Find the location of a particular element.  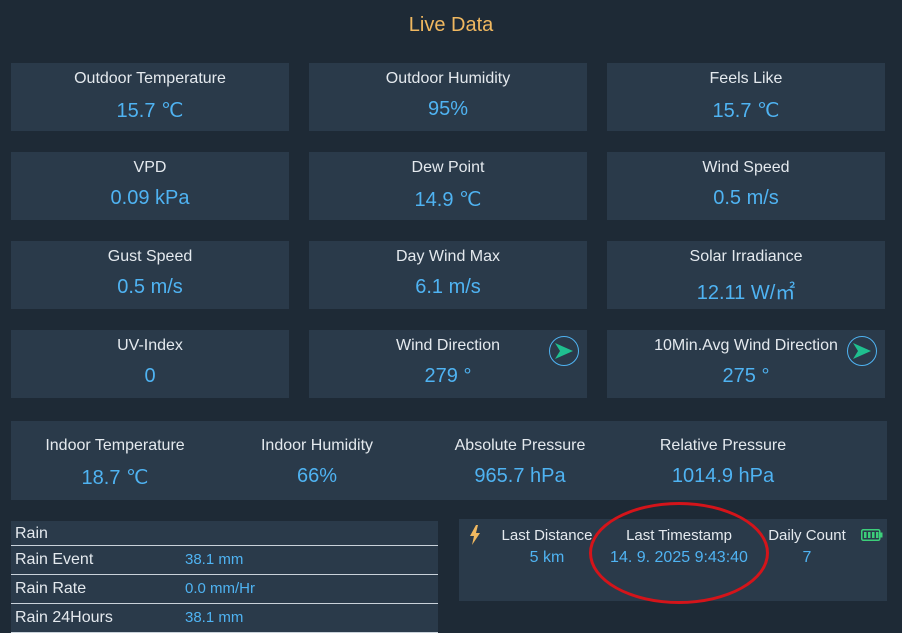

card-outdoor-humidity: Outdoor Humidity 95% is located at coordinates (448, 97).